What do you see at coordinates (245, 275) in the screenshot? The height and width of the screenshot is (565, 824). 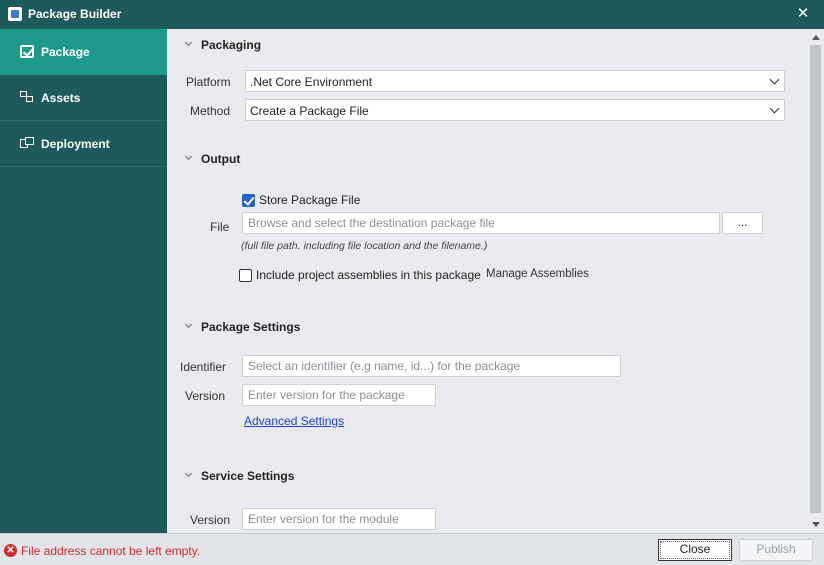 I see `include-assemblies-checkbox` at bounding box center [245, 275].